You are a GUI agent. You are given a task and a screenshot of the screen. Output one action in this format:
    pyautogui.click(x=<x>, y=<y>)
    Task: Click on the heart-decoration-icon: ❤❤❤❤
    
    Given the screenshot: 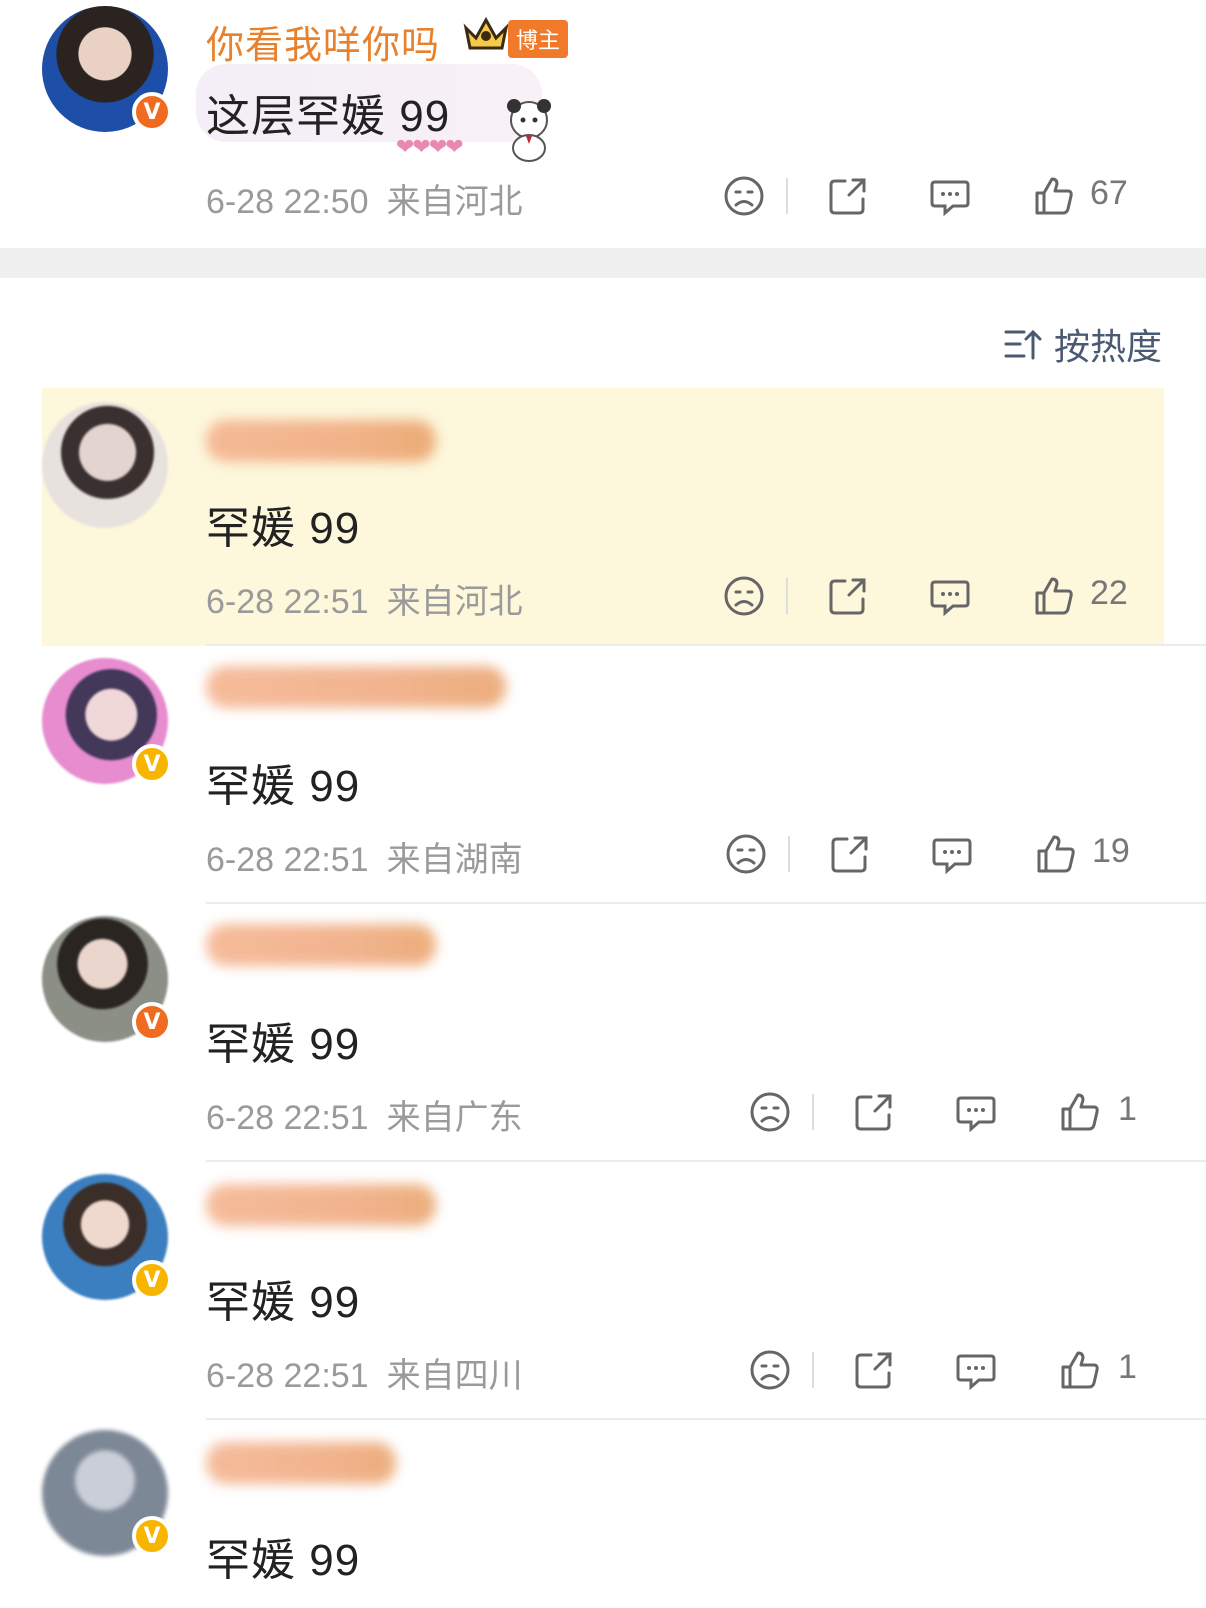 What is the action you would take?
    pyautogui.click(x=430, y=146)
    